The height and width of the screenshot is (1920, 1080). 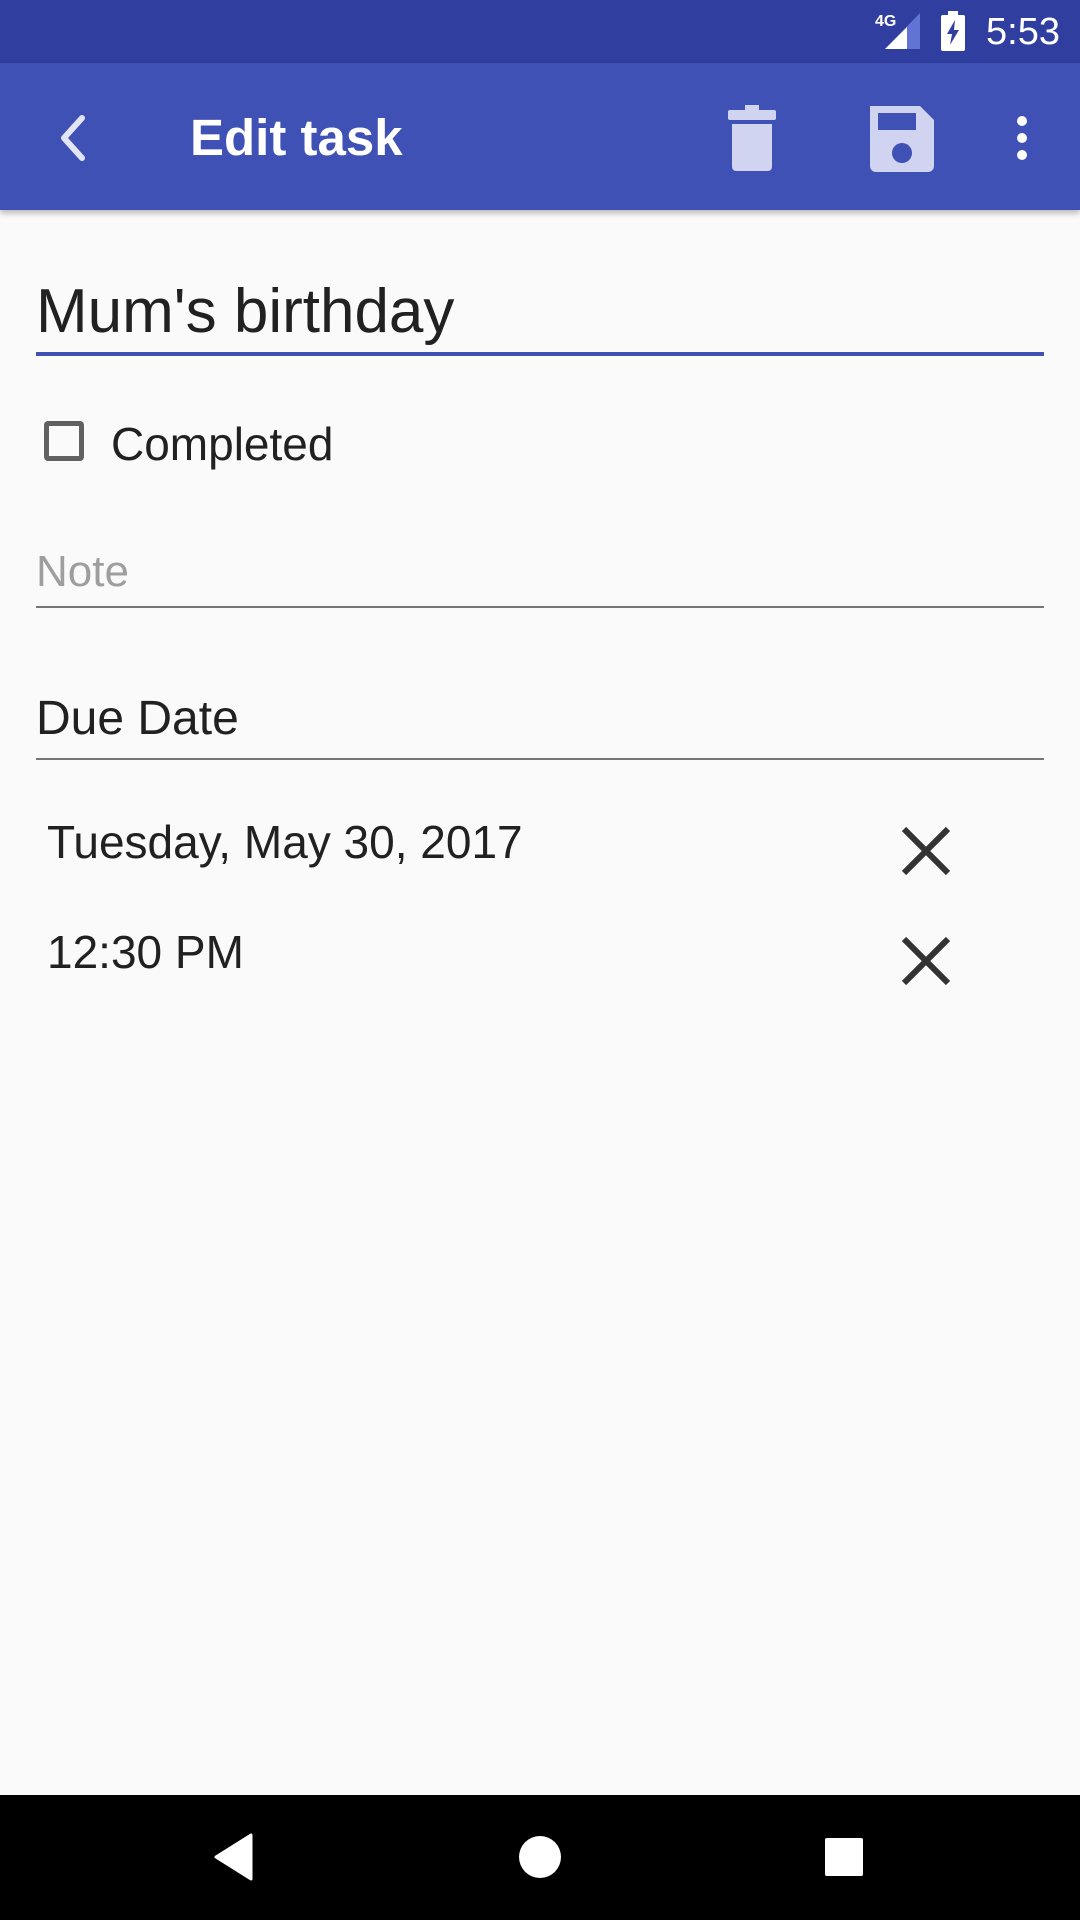 I want to click on more-options-button, so click(x=1025, y=138).